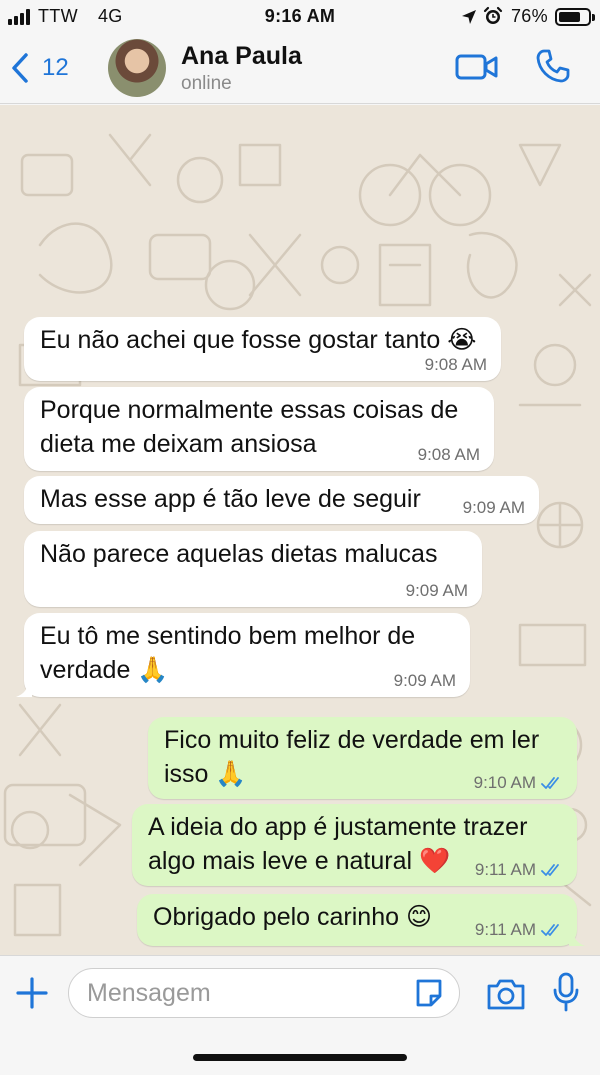  What do you see at coordinates (504, 782) in the screenshot?
I see `message-time: 9:10 AM` at bounding box center [504, 782].